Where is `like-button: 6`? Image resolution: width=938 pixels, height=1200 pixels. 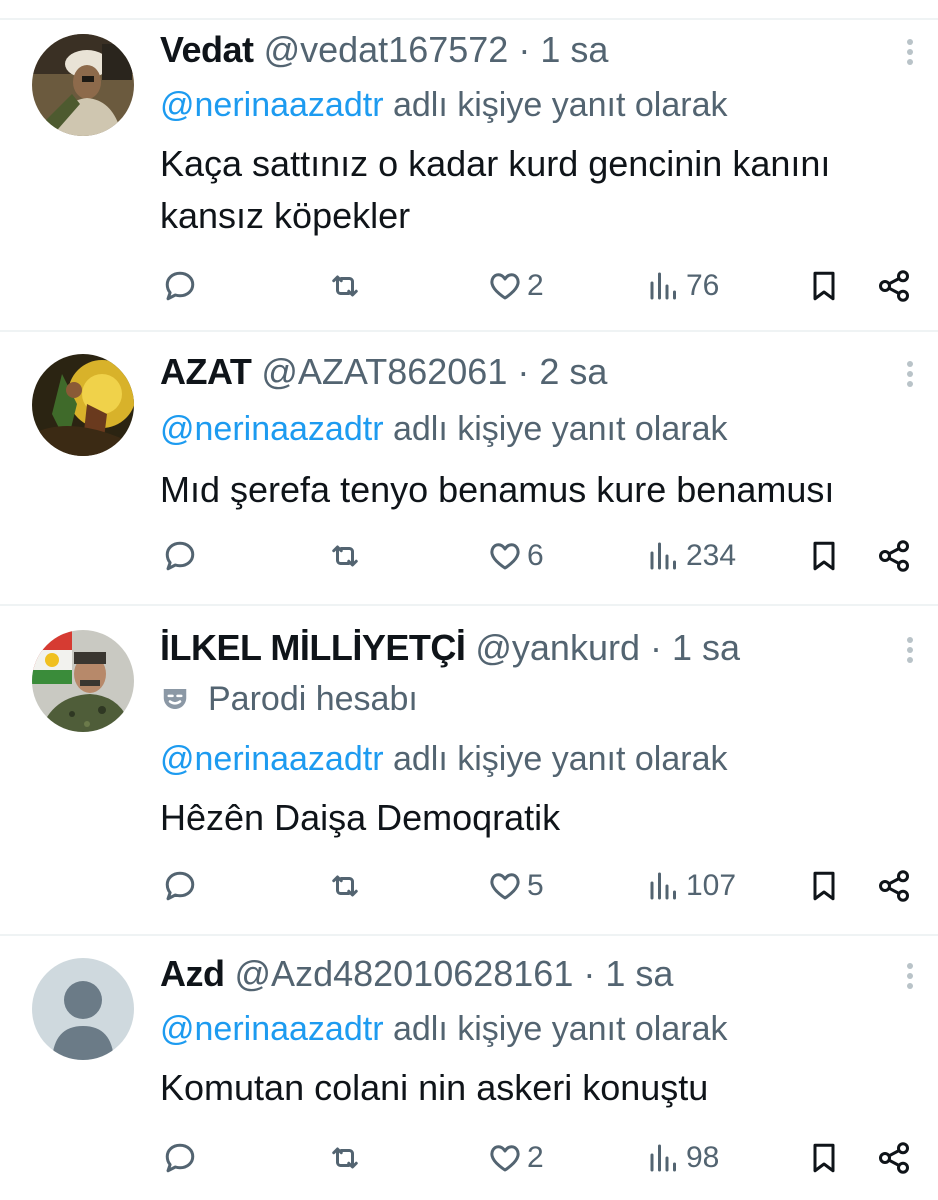
like-button: 6 is located at coordinates (515, 556).